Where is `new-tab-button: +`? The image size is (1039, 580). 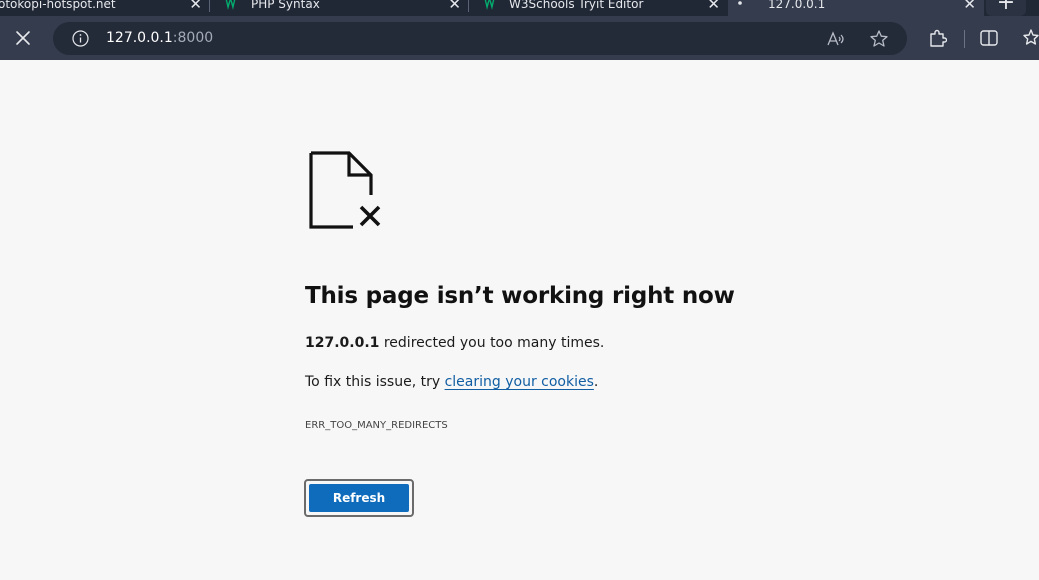
new-tab-button: + is located at coordinates (1006, 8).